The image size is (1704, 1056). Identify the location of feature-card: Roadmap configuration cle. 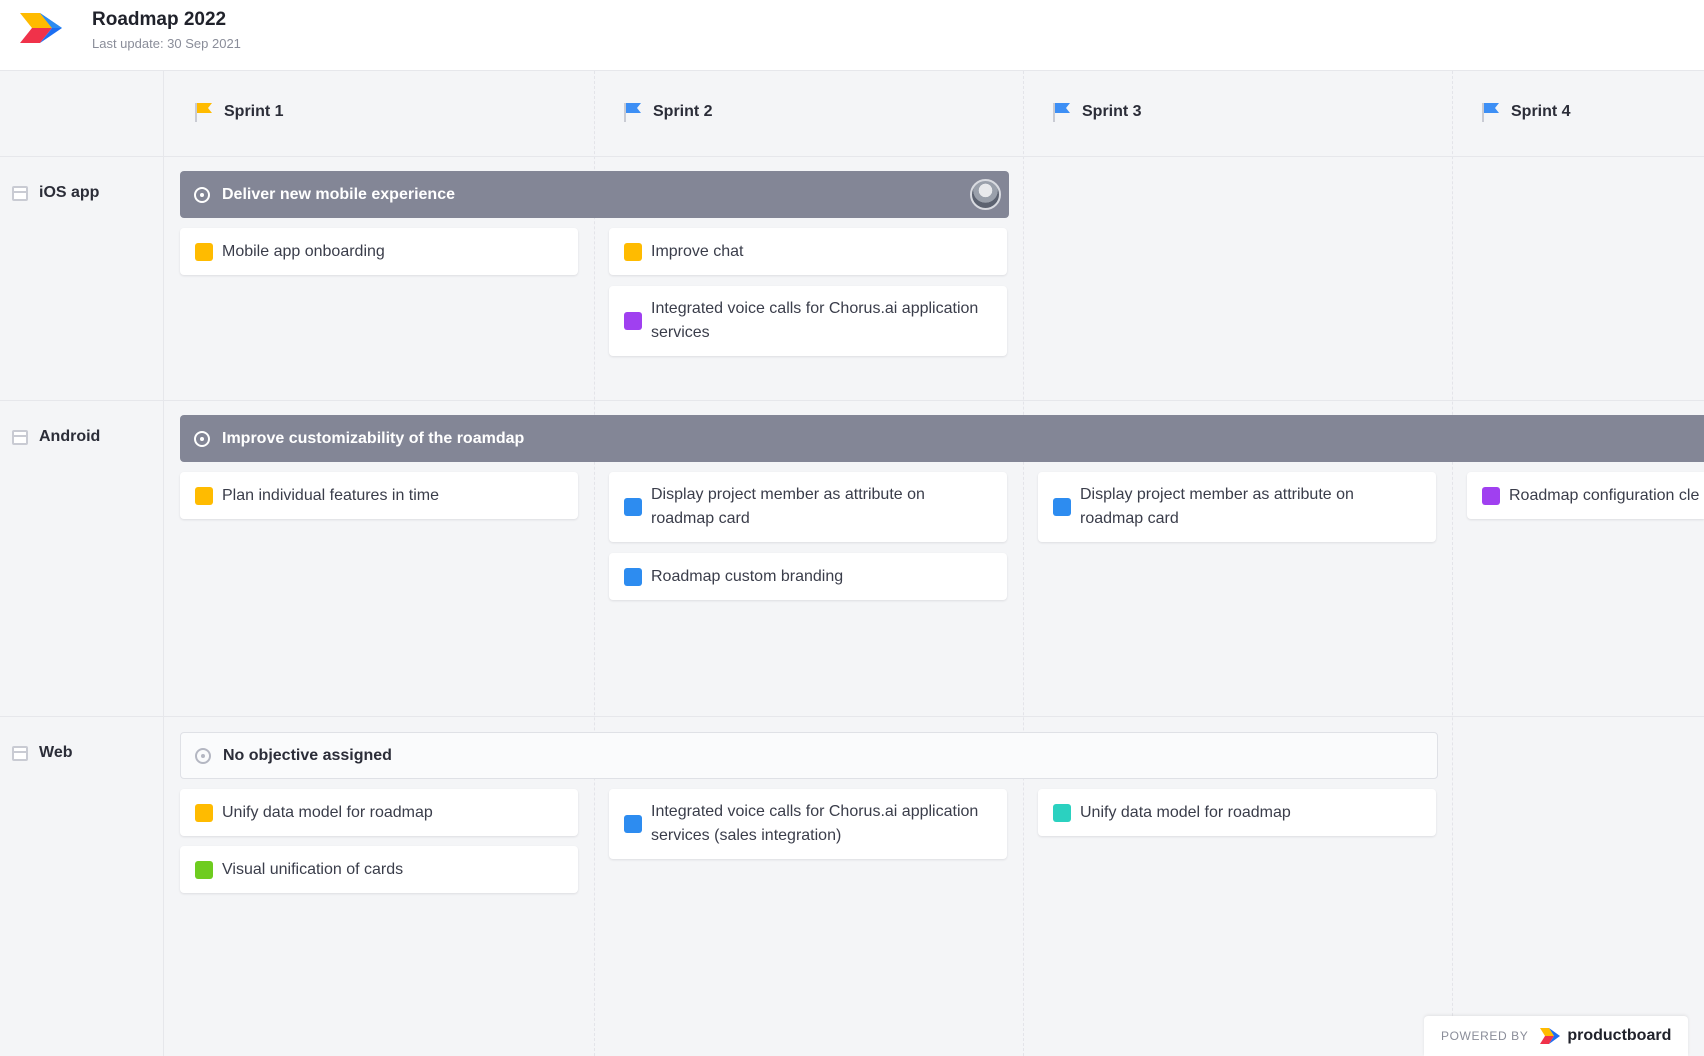
(1585, 495).